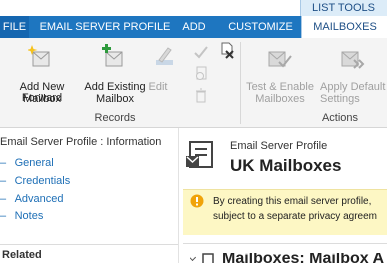 The image size is (387, 263). What do you see at coordinates (164, 56) in the screenshot?
I see `edit-icon` at bounding box center [164, 56].